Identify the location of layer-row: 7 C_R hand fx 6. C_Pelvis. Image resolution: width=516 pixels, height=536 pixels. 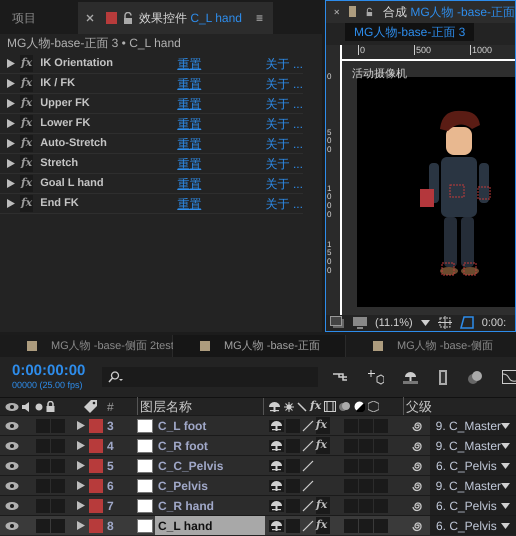
(258, 505).